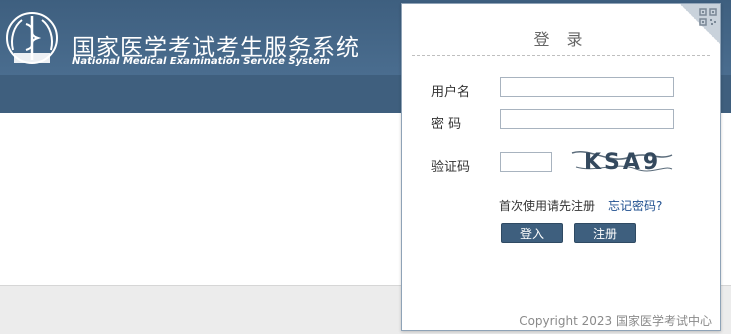 Image resolution: width=731 pixels, height=334 pixels. Describe the element at coordinates (605, 233) in the screenshot. I see `register-button: 注册` at that location.